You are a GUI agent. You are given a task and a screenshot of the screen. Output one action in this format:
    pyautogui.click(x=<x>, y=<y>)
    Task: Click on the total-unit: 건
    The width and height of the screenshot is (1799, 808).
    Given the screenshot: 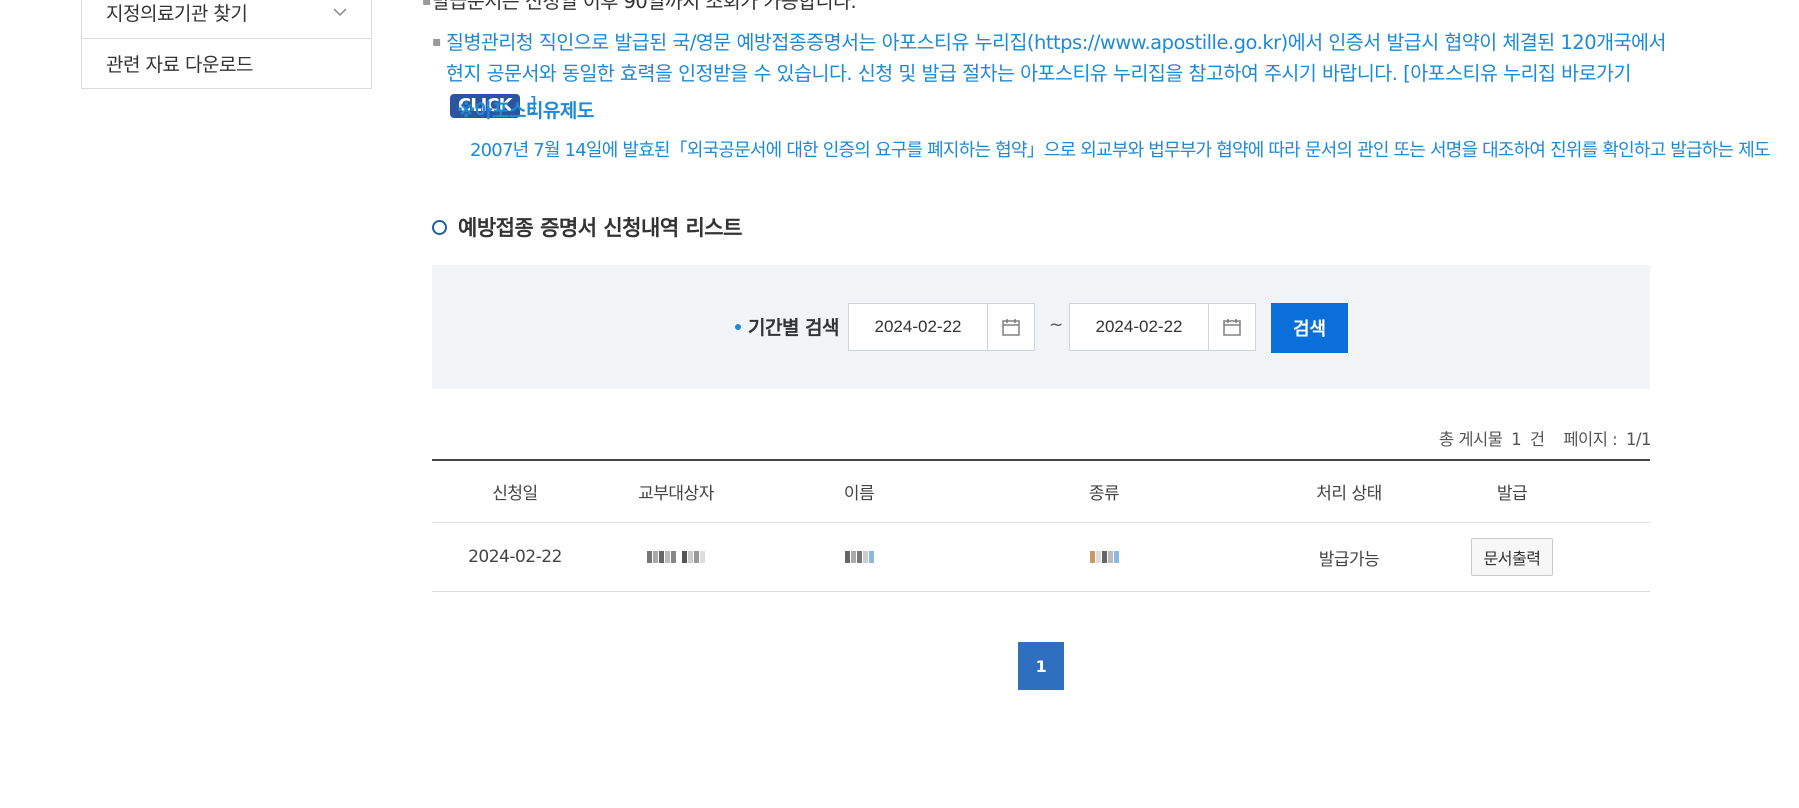 What is the action you would take?
    pyautogui.click(x=1537, y=439)
    